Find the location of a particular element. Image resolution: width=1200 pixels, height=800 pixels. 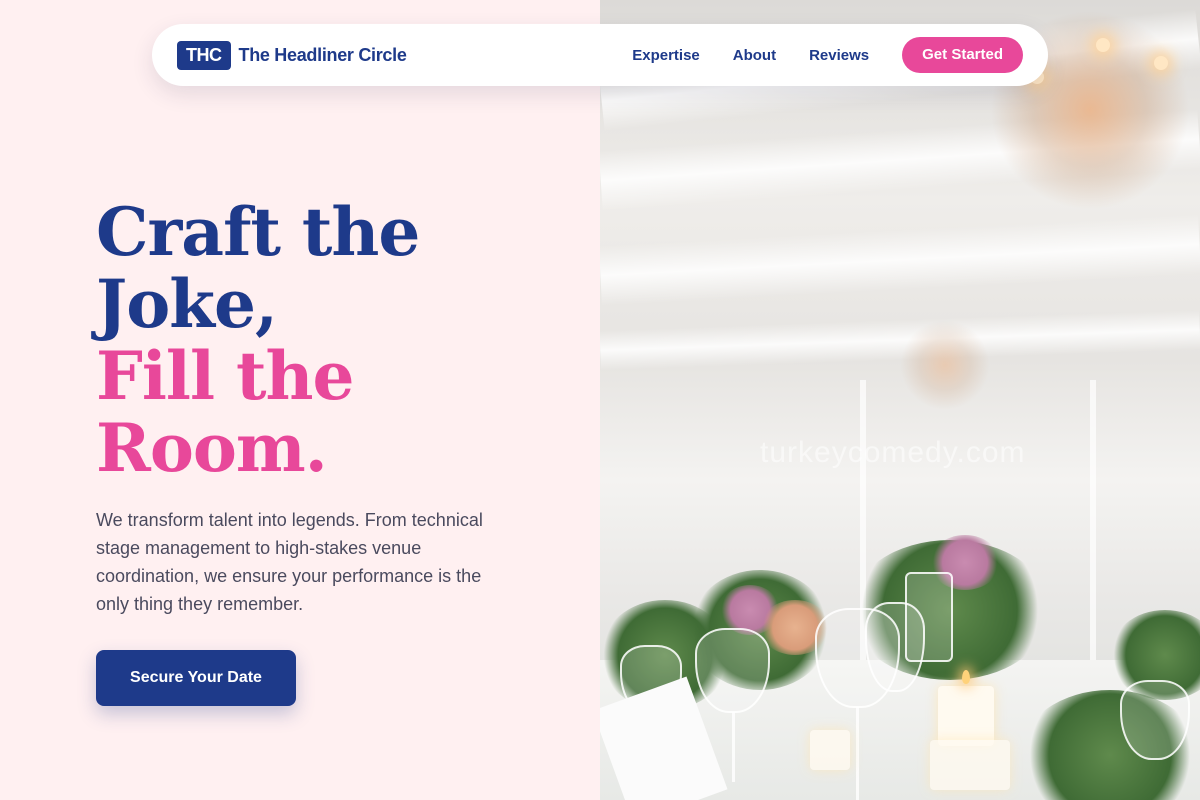

candle-flame is located at coordinates (966, 677).